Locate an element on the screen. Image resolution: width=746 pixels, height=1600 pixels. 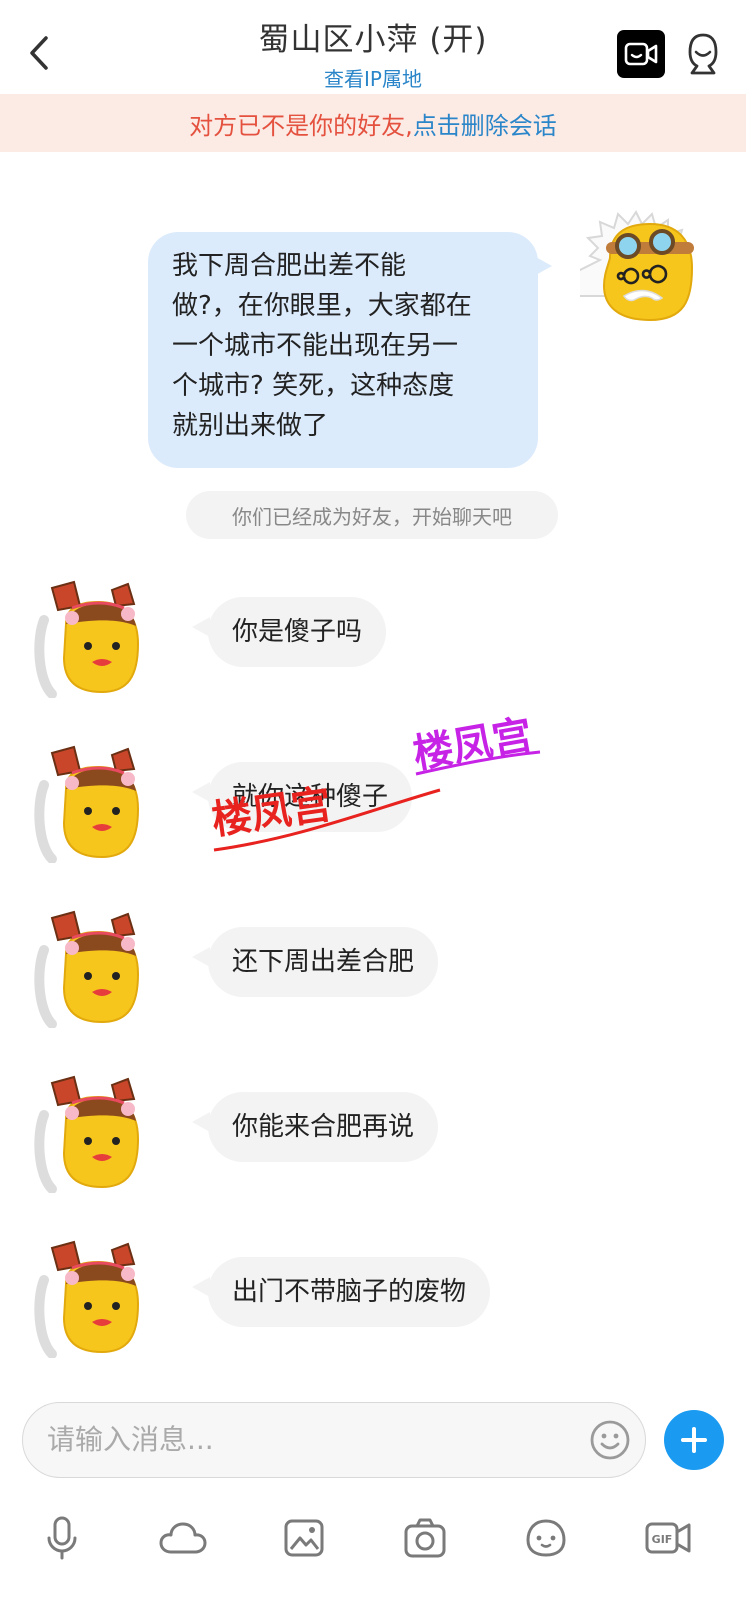
contact-profile-icon is located at coordinates (703, 54).